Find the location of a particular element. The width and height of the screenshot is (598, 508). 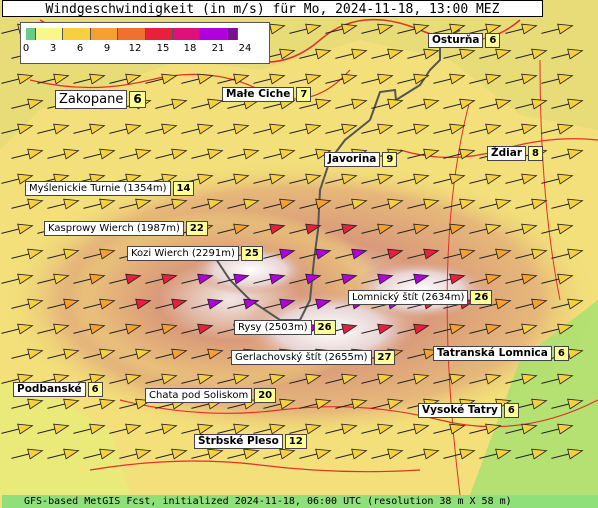

place-name: Tatranská Lomnica is located at coordinates (492, 353).